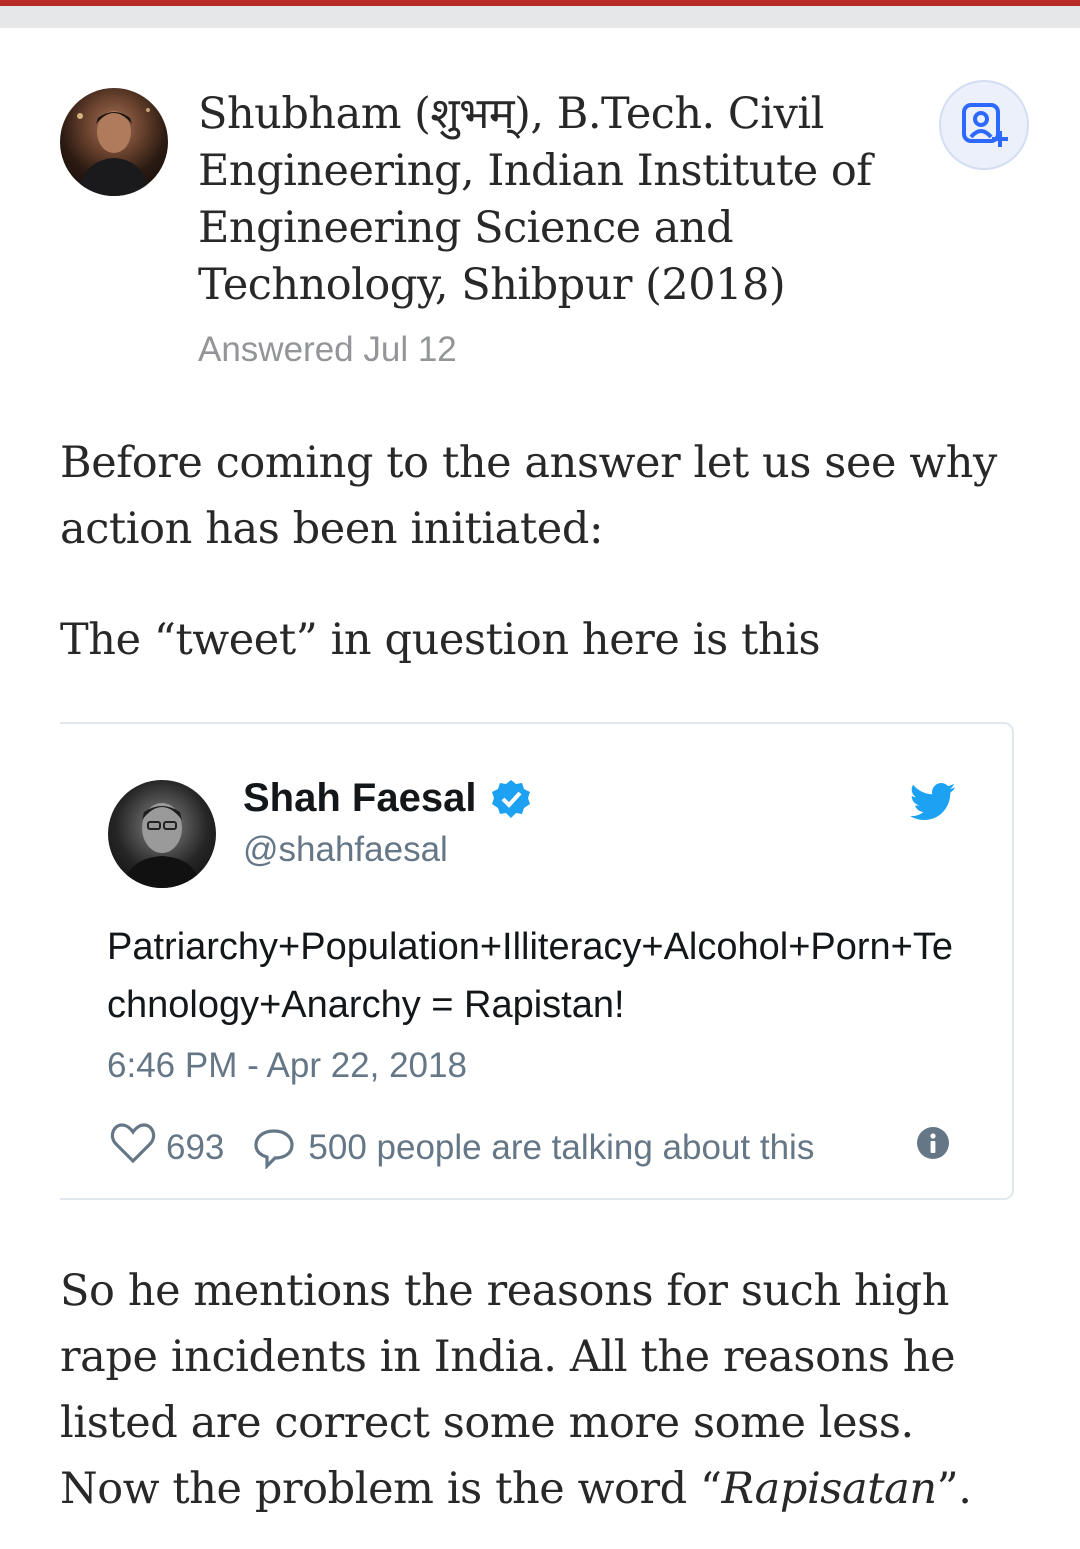 The height and width of the screenshot is (1549, 1080). I want to click on answer-date: Answered Jul 12, so click(327, 350).